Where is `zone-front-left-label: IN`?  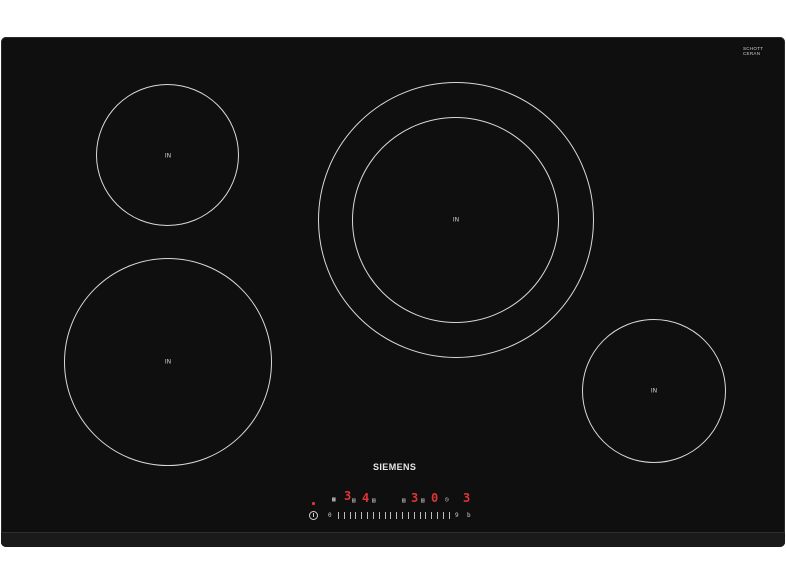
zone-front-left-label: IN is located at coordinates (168, 362).